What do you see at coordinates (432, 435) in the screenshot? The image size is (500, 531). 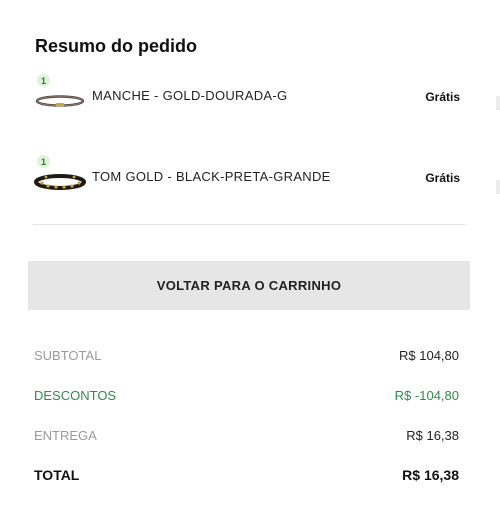 I see `shipping-value: R$ 16,38` at bounding box center [432, 435].